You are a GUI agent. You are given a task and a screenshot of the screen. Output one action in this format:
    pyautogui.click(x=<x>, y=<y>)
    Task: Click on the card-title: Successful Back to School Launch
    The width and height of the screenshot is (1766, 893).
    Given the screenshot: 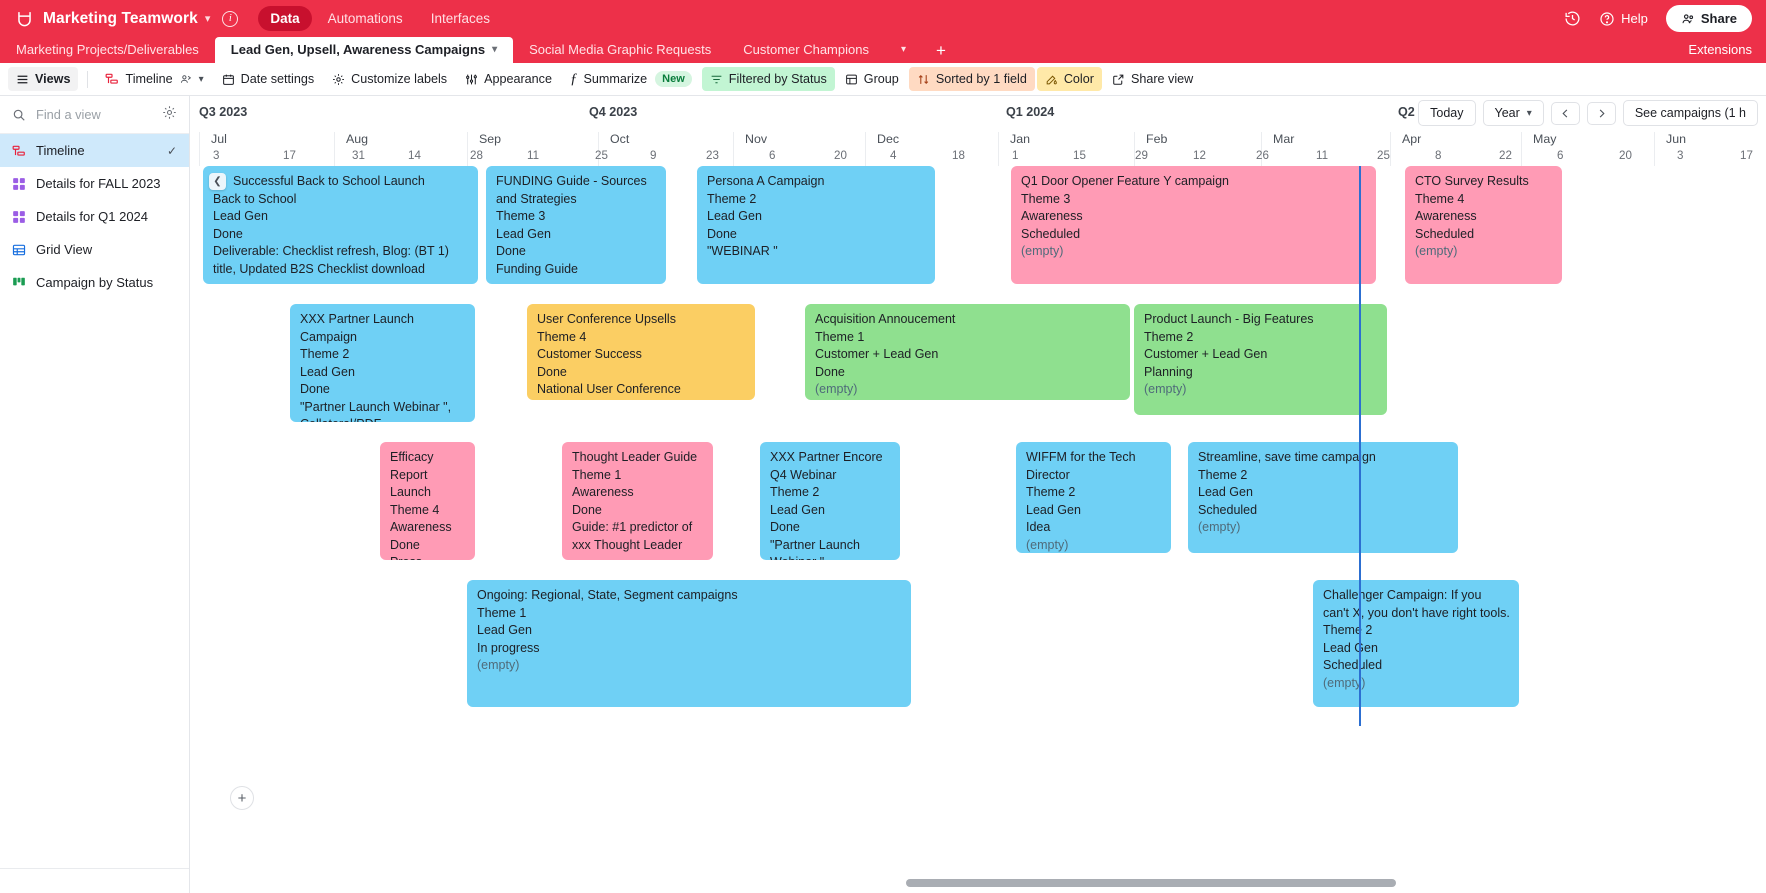 What is the action you would take?
    pyautogui.click(x=329, y=181)
    